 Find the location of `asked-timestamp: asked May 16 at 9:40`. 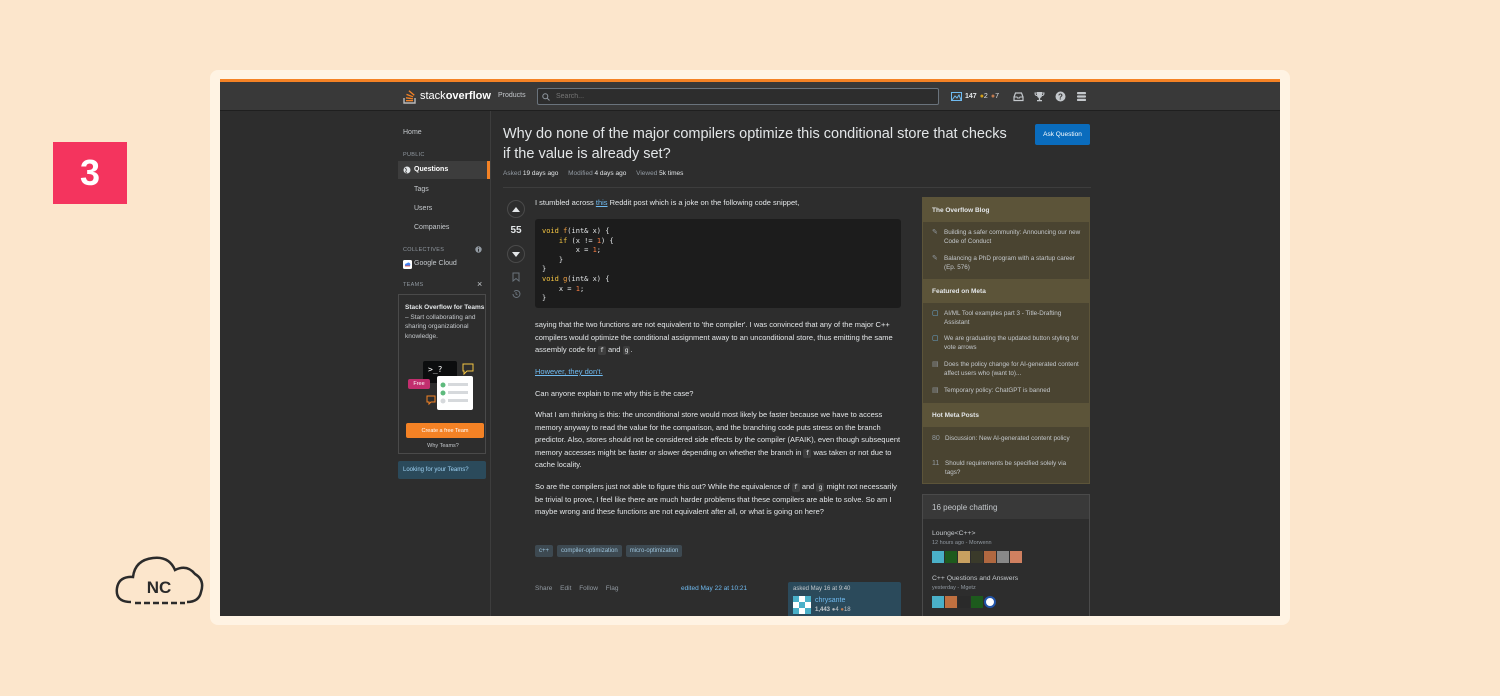

asked-timestamp: asked May 16 at 9:40 is located at coordinates (822, 589).